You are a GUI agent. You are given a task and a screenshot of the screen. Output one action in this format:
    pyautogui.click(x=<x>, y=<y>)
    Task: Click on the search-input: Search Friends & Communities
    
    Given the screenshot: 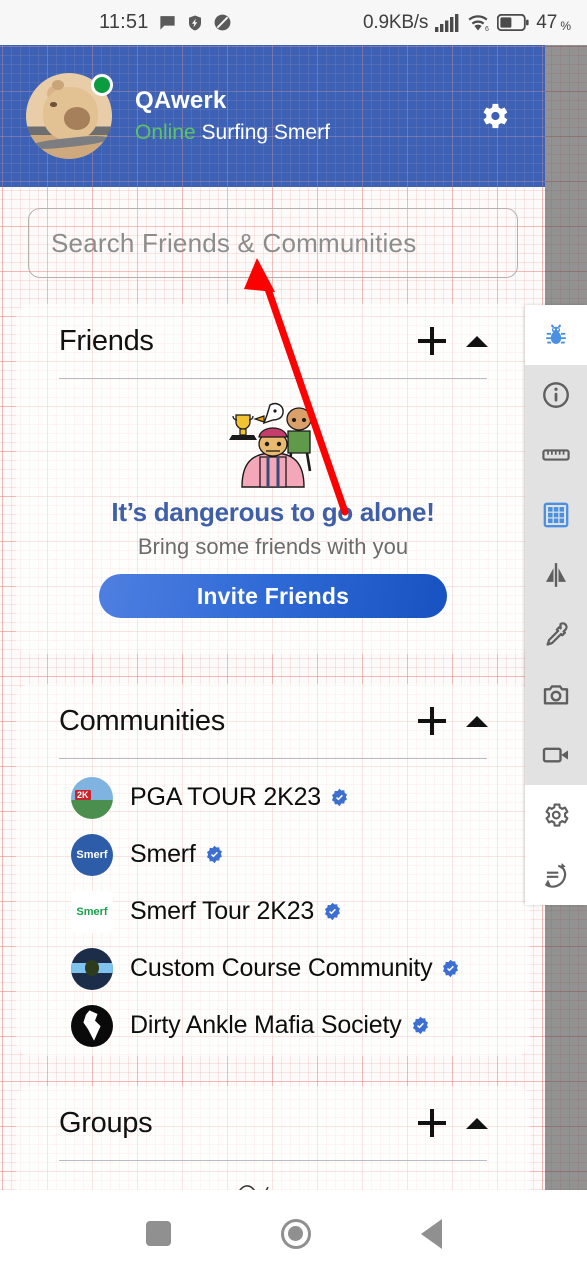 What is the action you would take?
    pyautogui.click(x=273, y=243)
    